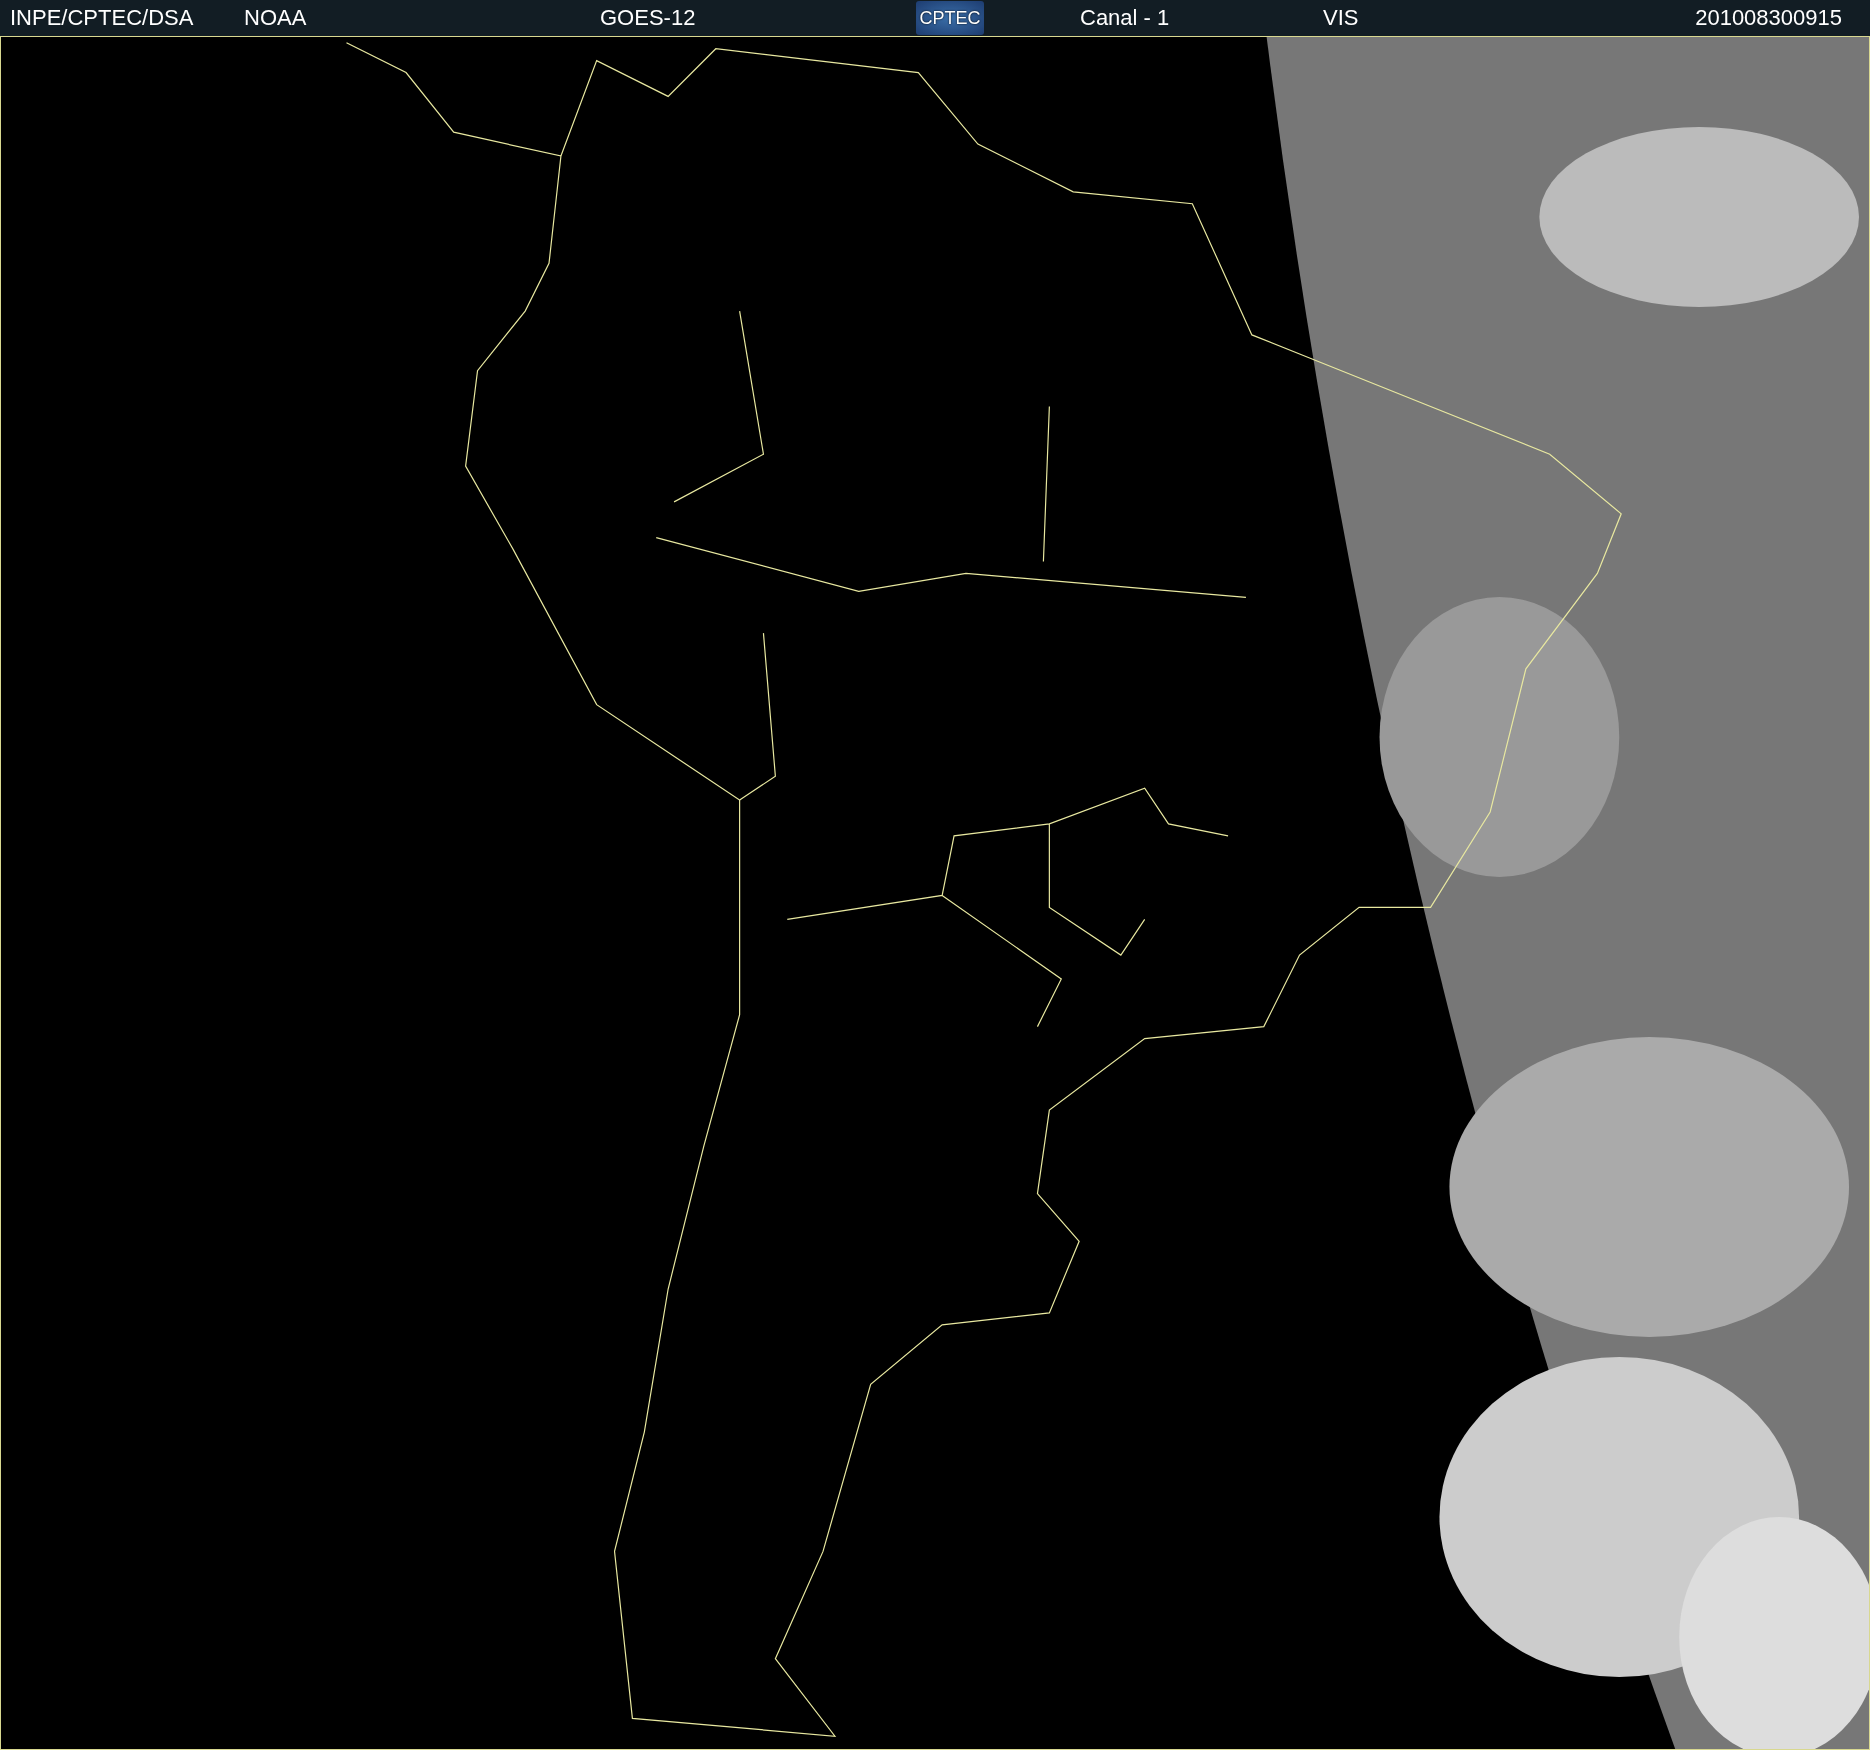 The image size is (1870, 1750). Describe the element at coordinates (648, 18) in the screenshot. I see `satellite-label: GOES-12` at that location.